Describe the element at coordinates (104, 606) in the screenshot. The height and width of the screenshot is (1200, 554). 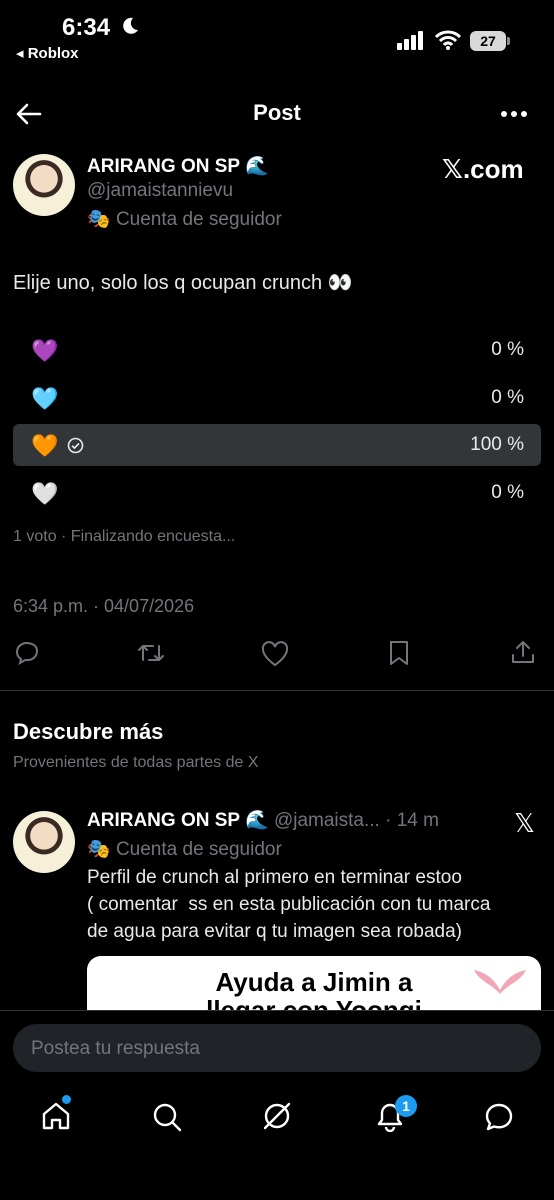
I see `post-timestamp: 6:34 p.m. · 04/07/2026` at that location.